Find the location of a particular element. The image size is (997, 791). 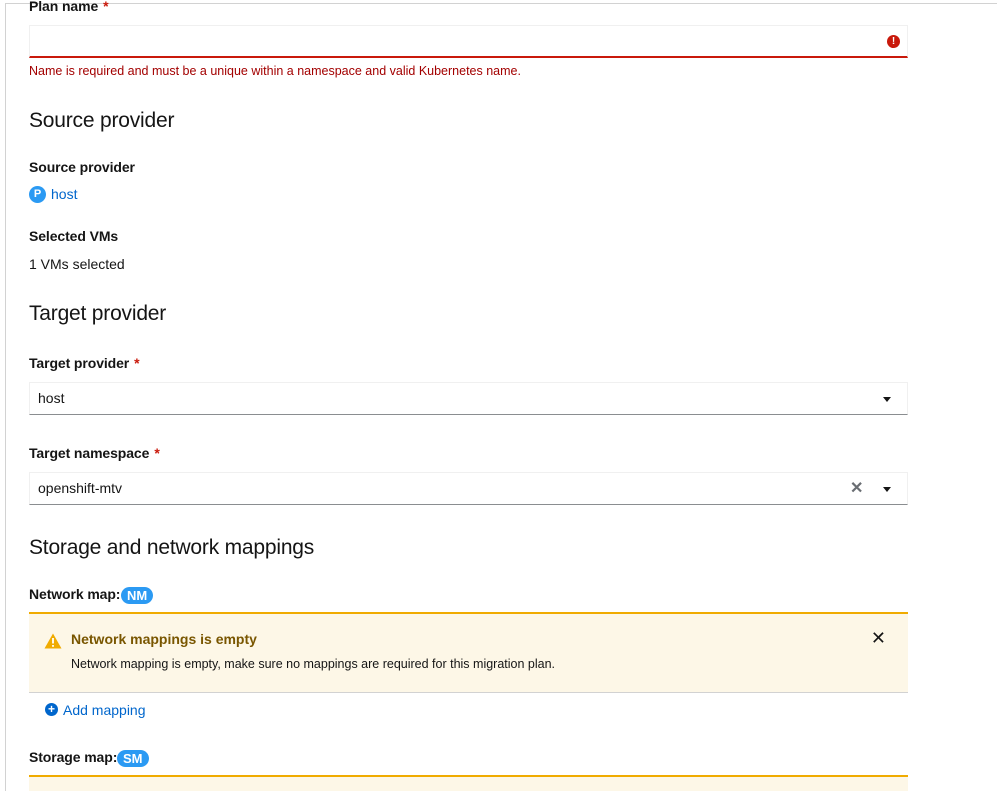

storage-map-label: Storage map: is located at coordinates (73, 757).